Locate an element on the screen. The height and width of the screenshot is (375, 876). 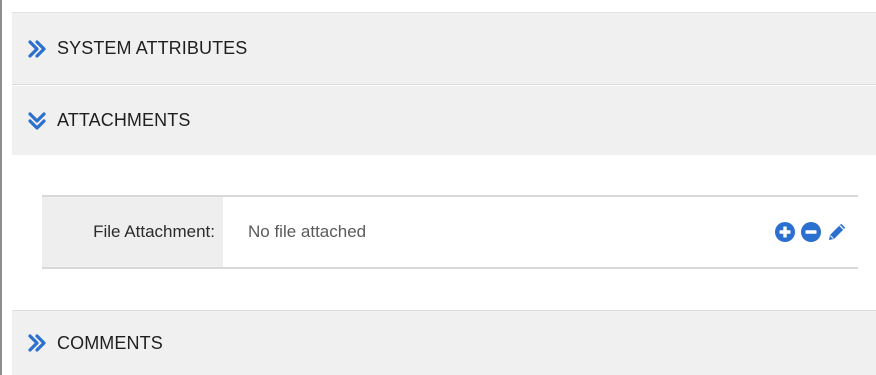
attachment-actions is located at coordinates (811, 232).